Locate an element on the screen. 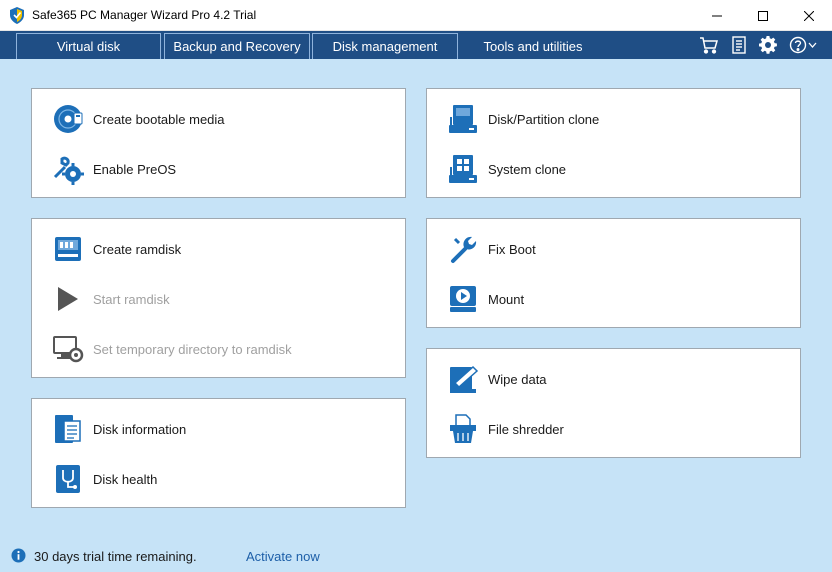 Image resolution: width=832 pixels, height=572 pixels. title-bar: Safe365 PC Manager Wizard Pro 4.2 Trial is located at coordinates (416, 15).